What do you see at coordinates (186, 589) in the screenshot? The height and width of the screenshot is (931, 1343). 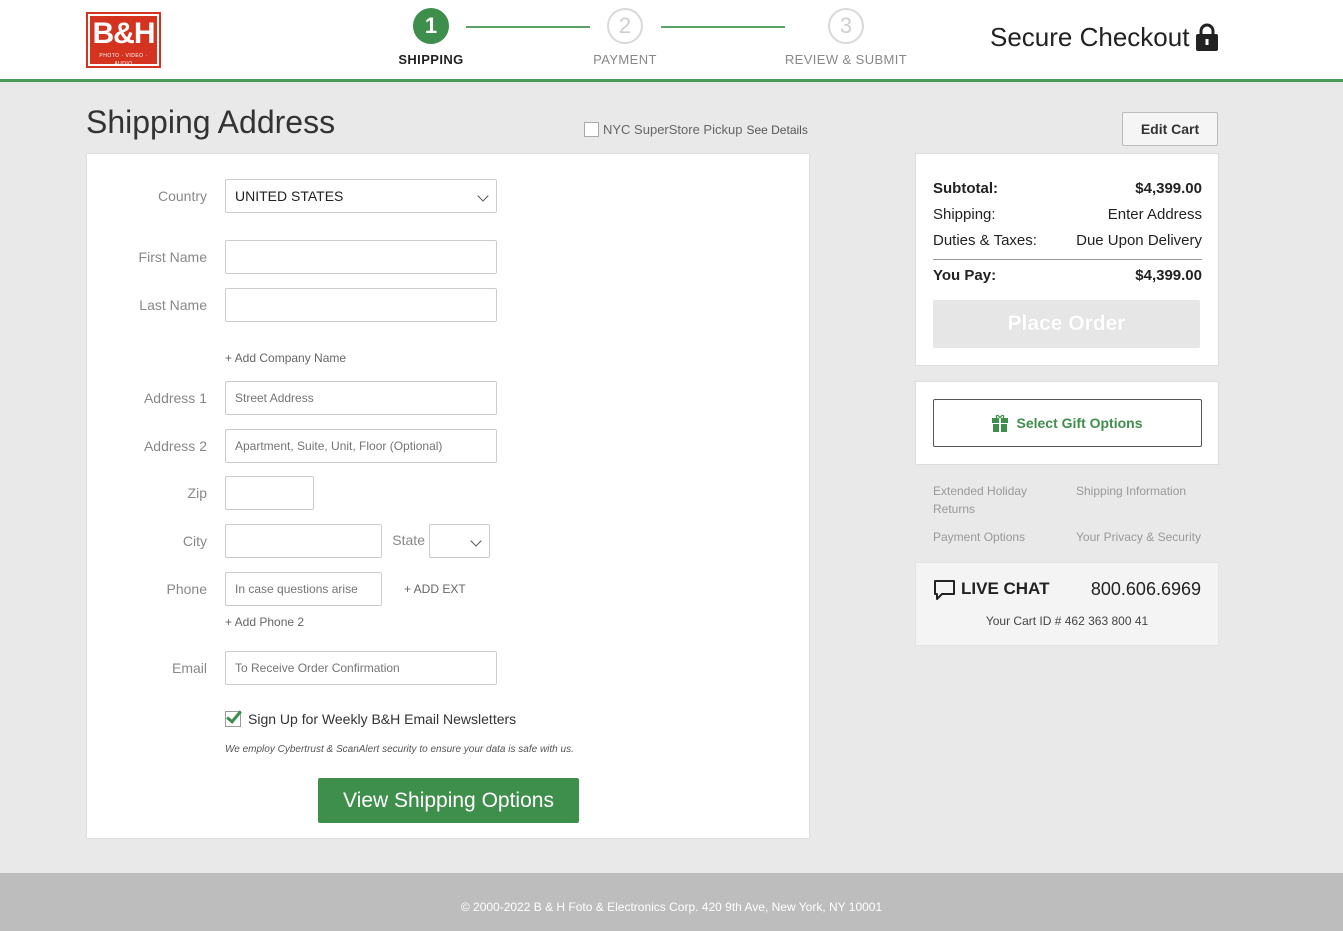 I see `phone-label: Phone` at bounding box center [186, 589].